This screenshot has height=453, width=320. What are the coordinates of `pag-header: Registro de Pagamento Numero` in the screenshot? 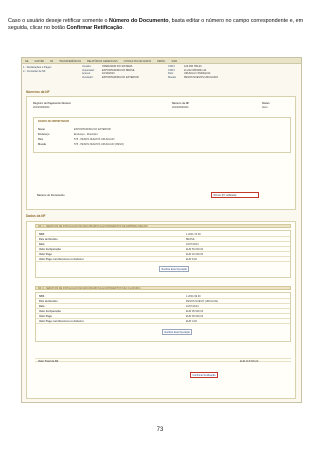 It's located at (52, 103).